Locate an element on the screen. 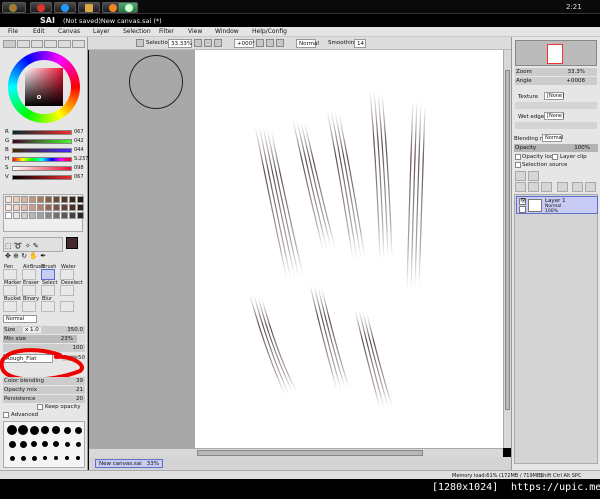 This screenshot has height=499, width=600. menu-file: File is located at coordinates (13, 31).